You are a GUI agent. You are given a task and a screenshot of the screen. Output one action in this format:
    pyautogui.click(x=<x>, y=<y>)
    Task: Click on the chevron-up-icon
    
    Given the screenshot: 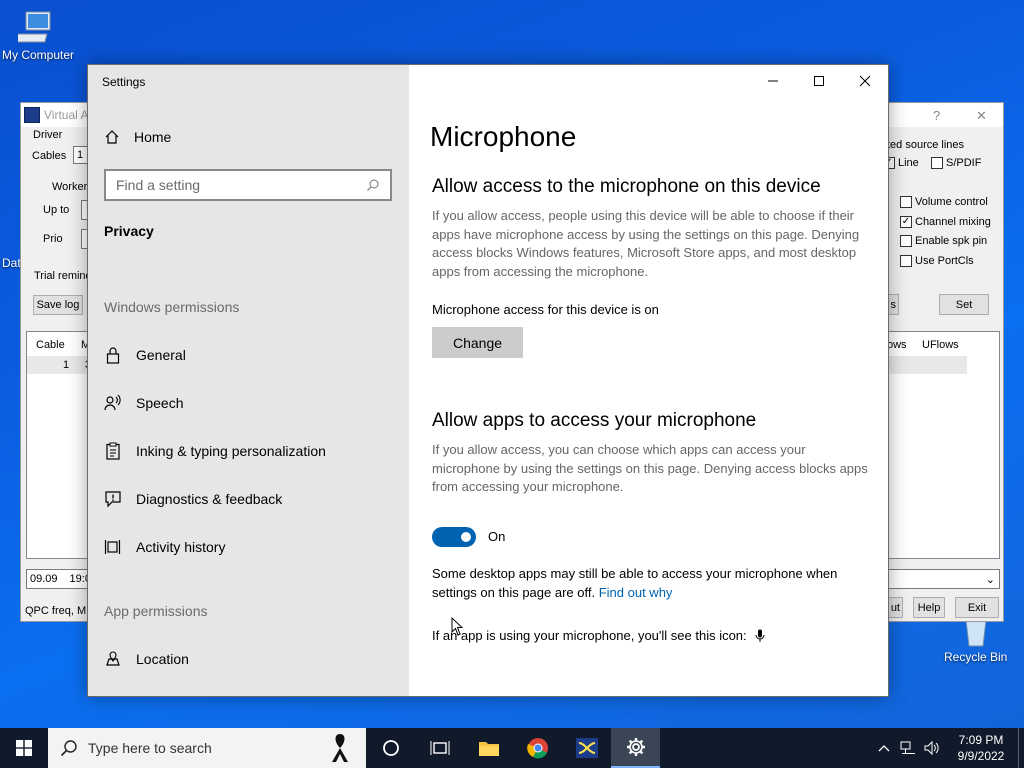 What is the action you would take?
    pyautogui.click(x=884, y=748)
    